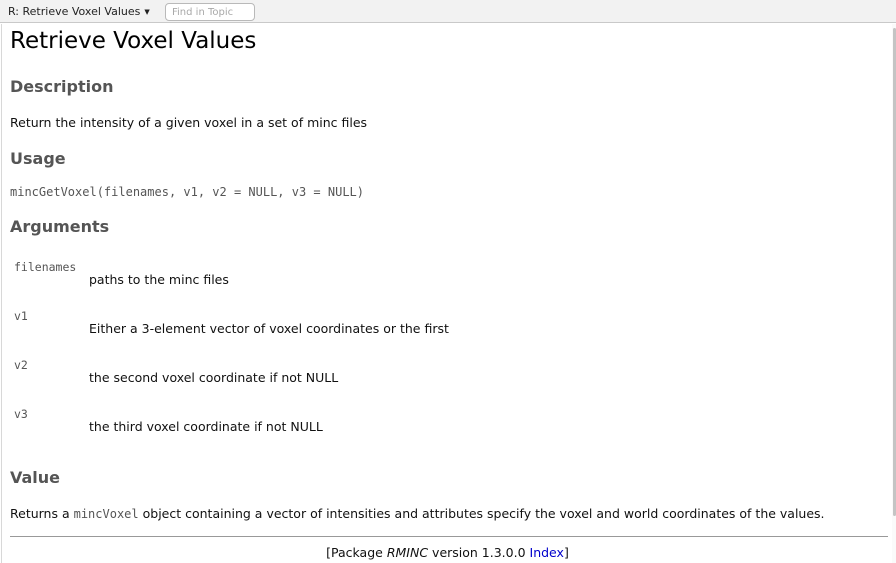 The image size is (896, 563). What do you see at coordinates (214, 377) in the screenshot?
I see `argument-description: the second voxel coordinate if not NULL` at bounding box center [214, 377].